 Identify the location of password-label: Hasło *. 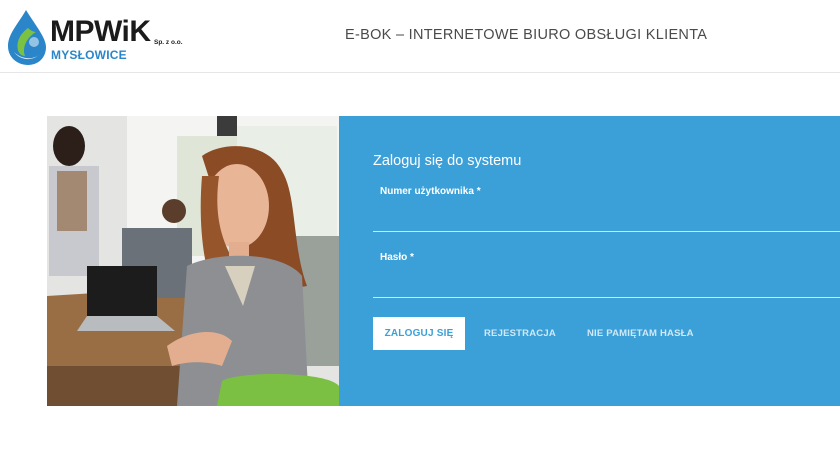
(397, 257).